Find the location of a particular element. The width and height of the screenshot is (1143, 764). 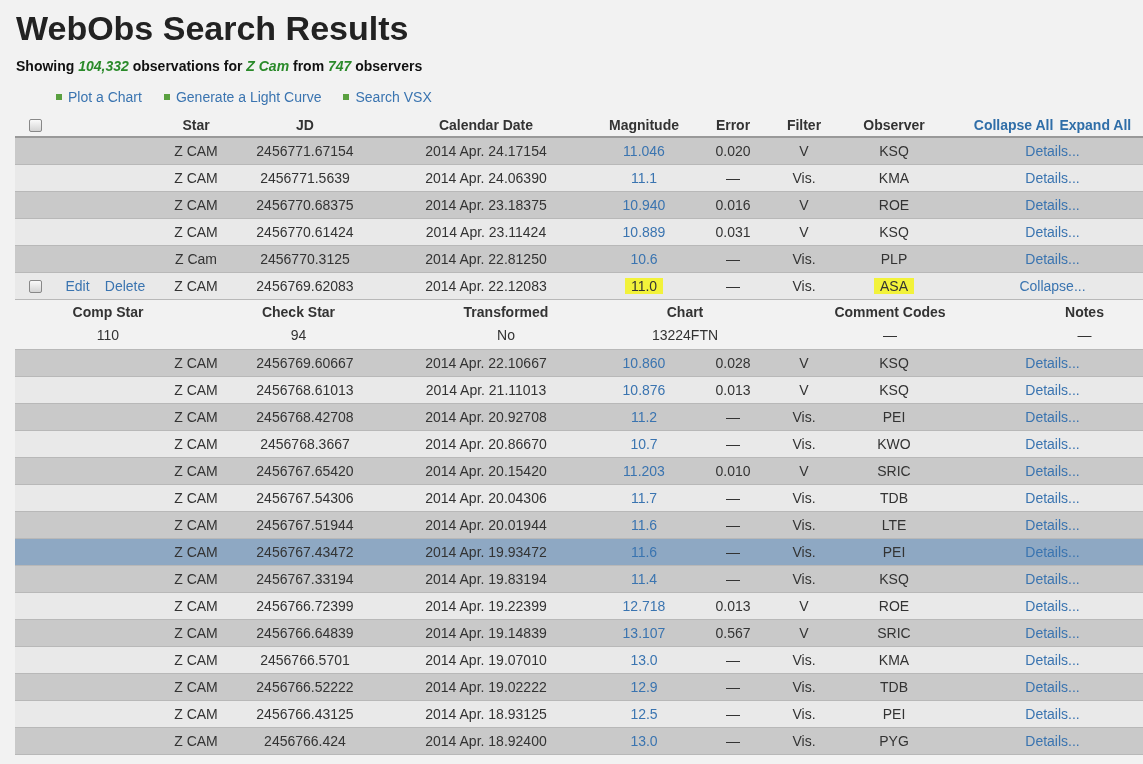

table-cell: 2456771.67154 is located at coordinates (305, 151).